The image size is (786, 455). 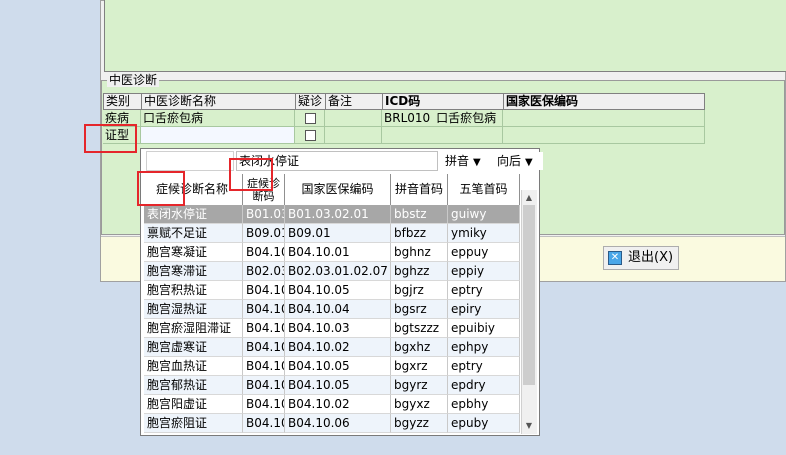 I want to click on row2-note, so click(x=353, y=135).